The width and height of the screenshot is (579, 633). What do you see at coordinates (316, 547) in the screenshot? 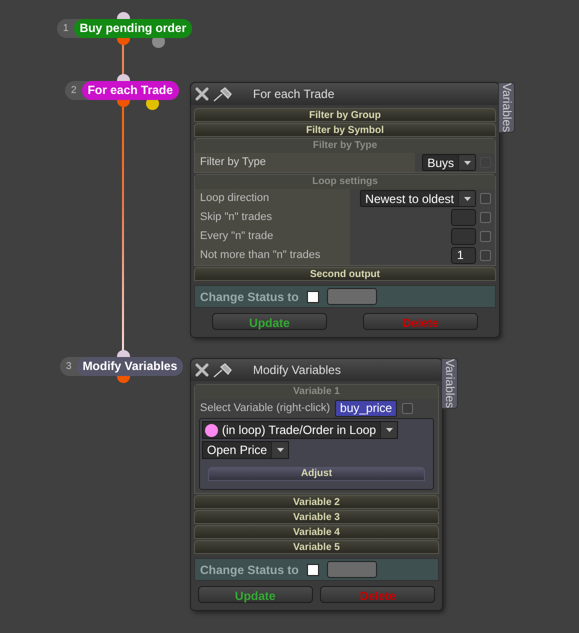
I see `section-header: Variable 5` at bounding box center [316, 547].